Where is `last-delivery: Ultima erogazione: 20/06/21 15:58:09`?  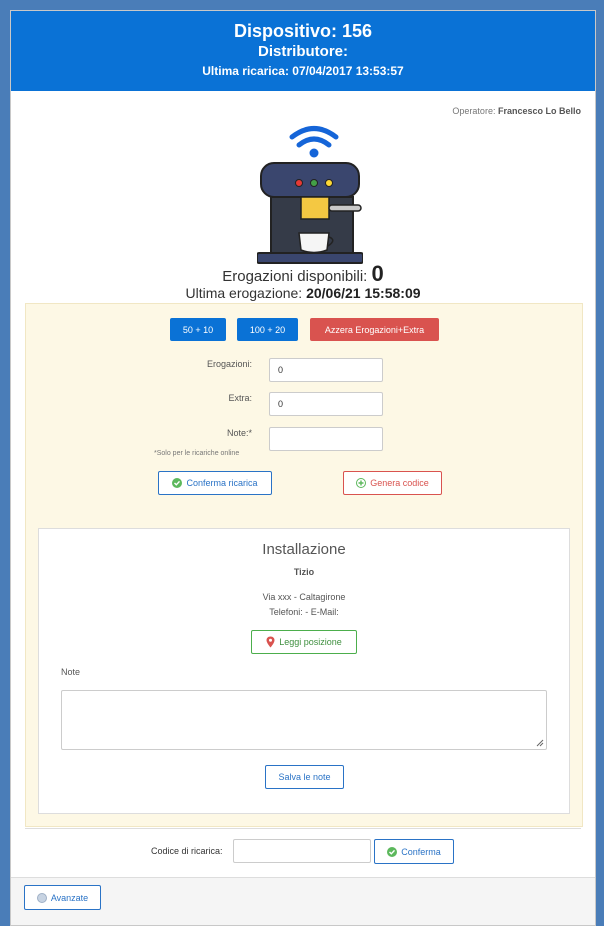
last-delivery: Ultima erogazione: 20/06/21 15:58:09 is located at coordinates (303, 293).